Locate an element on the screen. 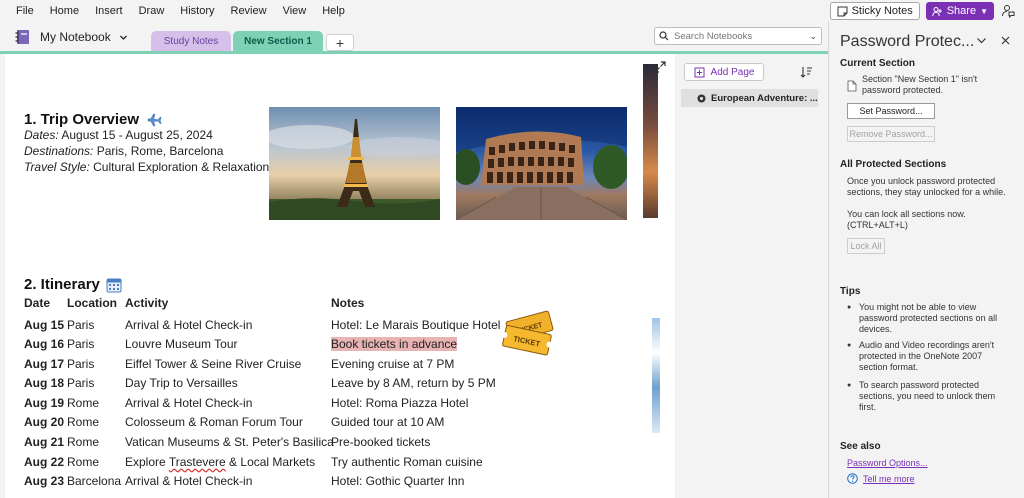 Image resolution: width=1024 pixels, height=498 pixels. all-protected-heading: All Protected Sections is located at coordinates (893, 164).